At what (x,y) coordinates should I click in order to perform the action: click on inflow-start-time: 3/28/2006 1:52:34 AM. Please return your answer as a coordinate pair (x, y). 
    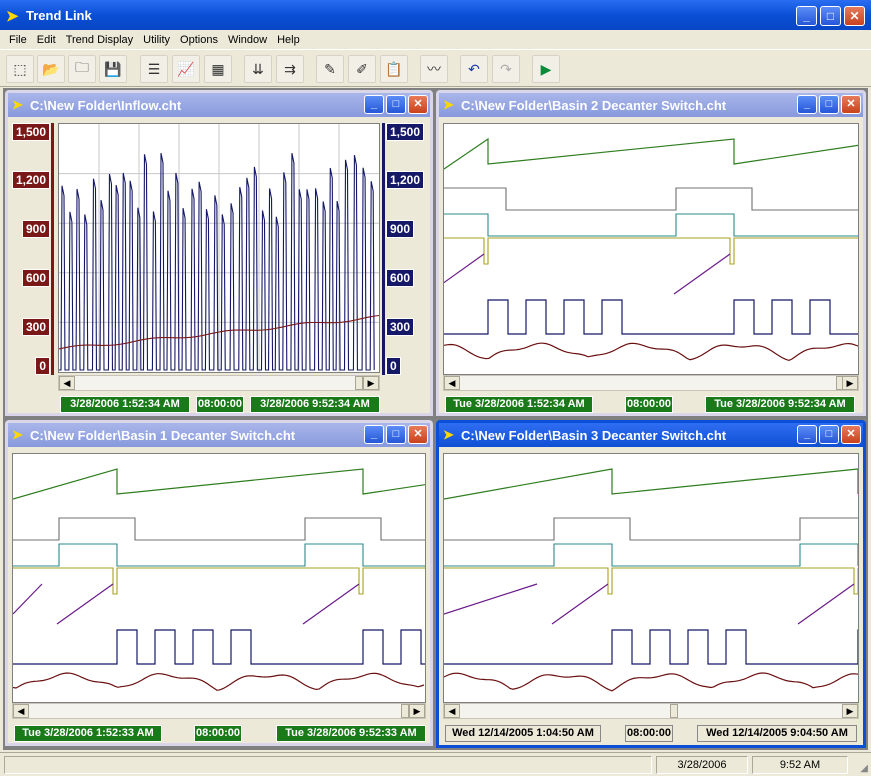
    Looking at the image, I should click on (125, 404).